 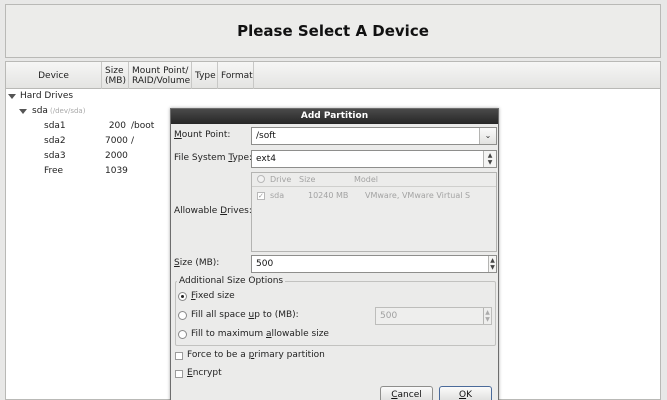 I want to click on column-format-label: Format, so click(x=237, y=75).